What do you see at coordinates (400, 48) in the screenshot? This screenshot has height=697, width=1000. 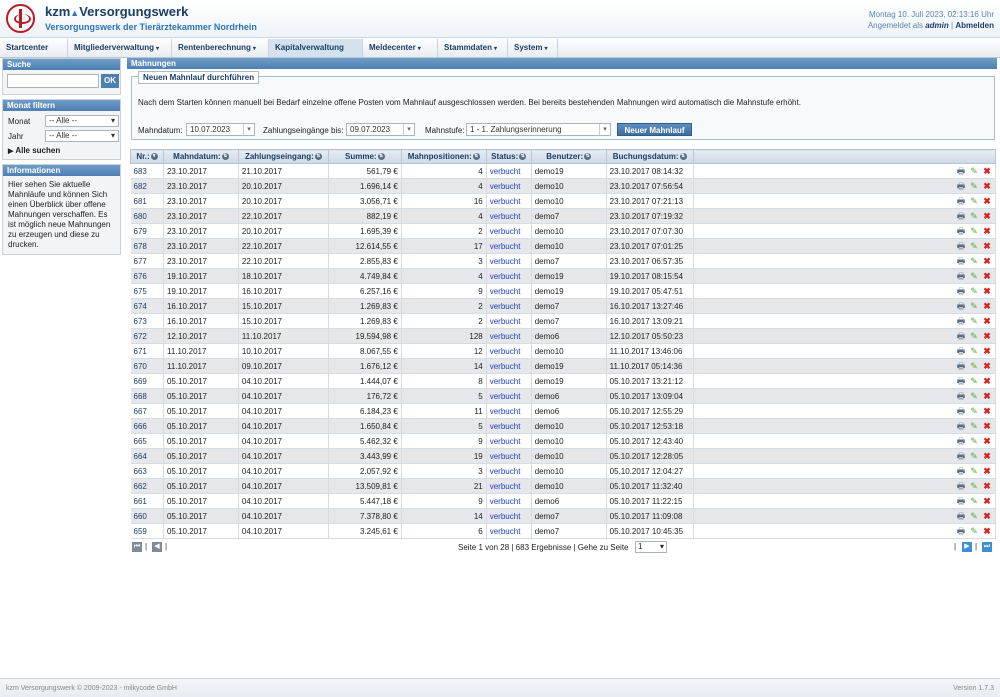 I see `nav-meldecenter: Meldecenter ▾` at bounding box center [400, 48].